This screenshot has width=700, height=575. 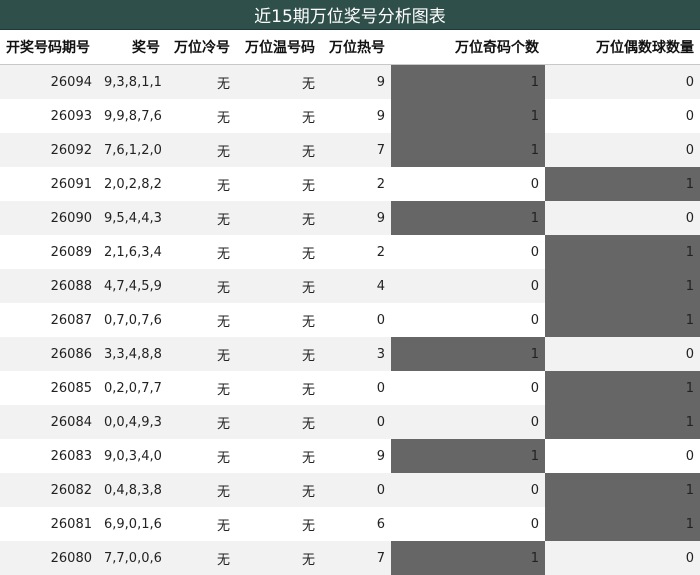 What do you see at coordinates (132, 422) in the screenshot?
I see `cell-numbers: 0,0,4,9,3` at bounding box center [132, 422].